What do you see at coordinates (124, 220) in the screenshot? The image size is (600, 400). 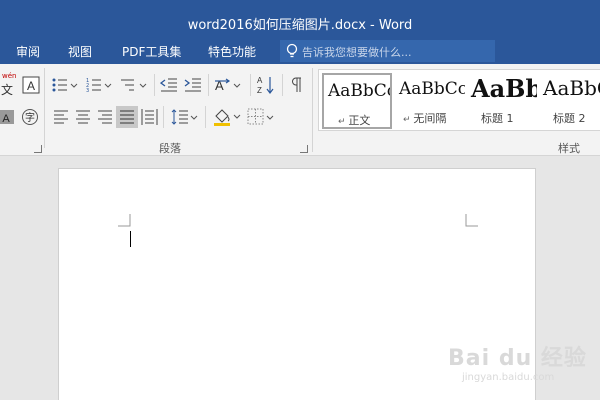 I see `crop-mark-top-left-icon` at bounding box center [124, 220].